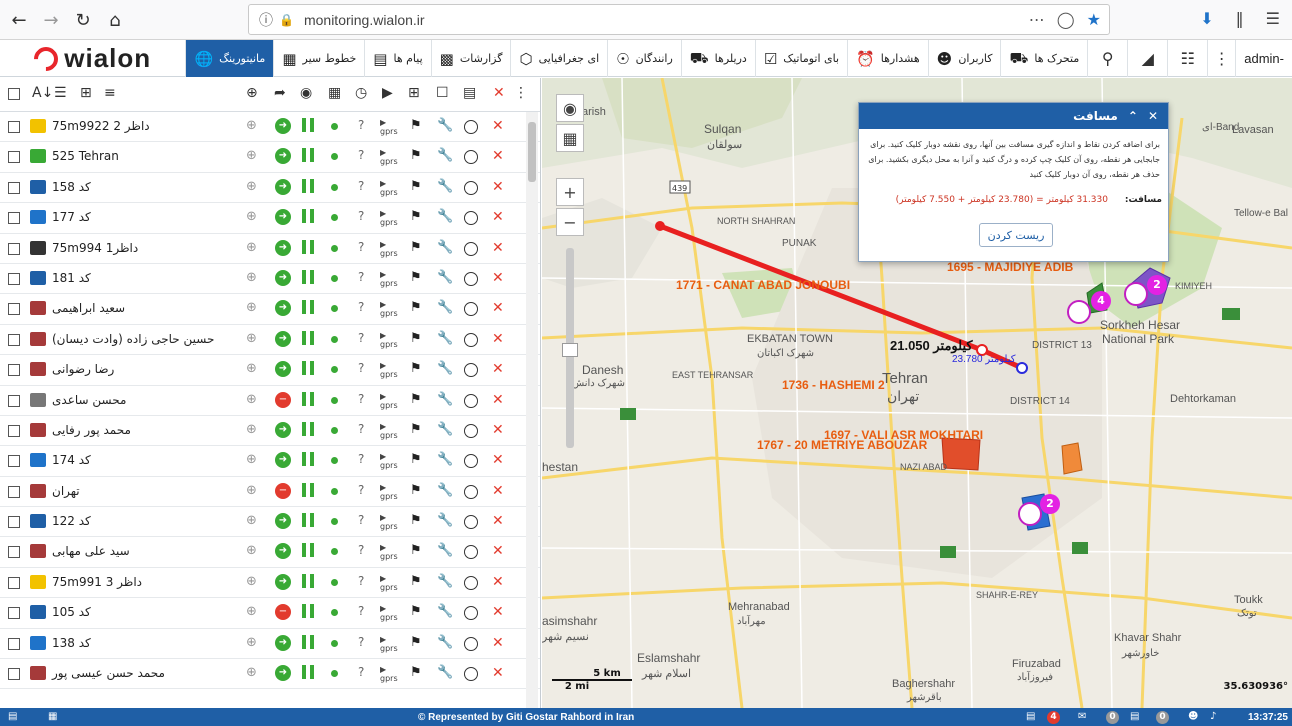  What do you see at coordinates (1153, 116) in the screenshot?
I see `close-icon: ✕` at bounding box center [1153, 116].